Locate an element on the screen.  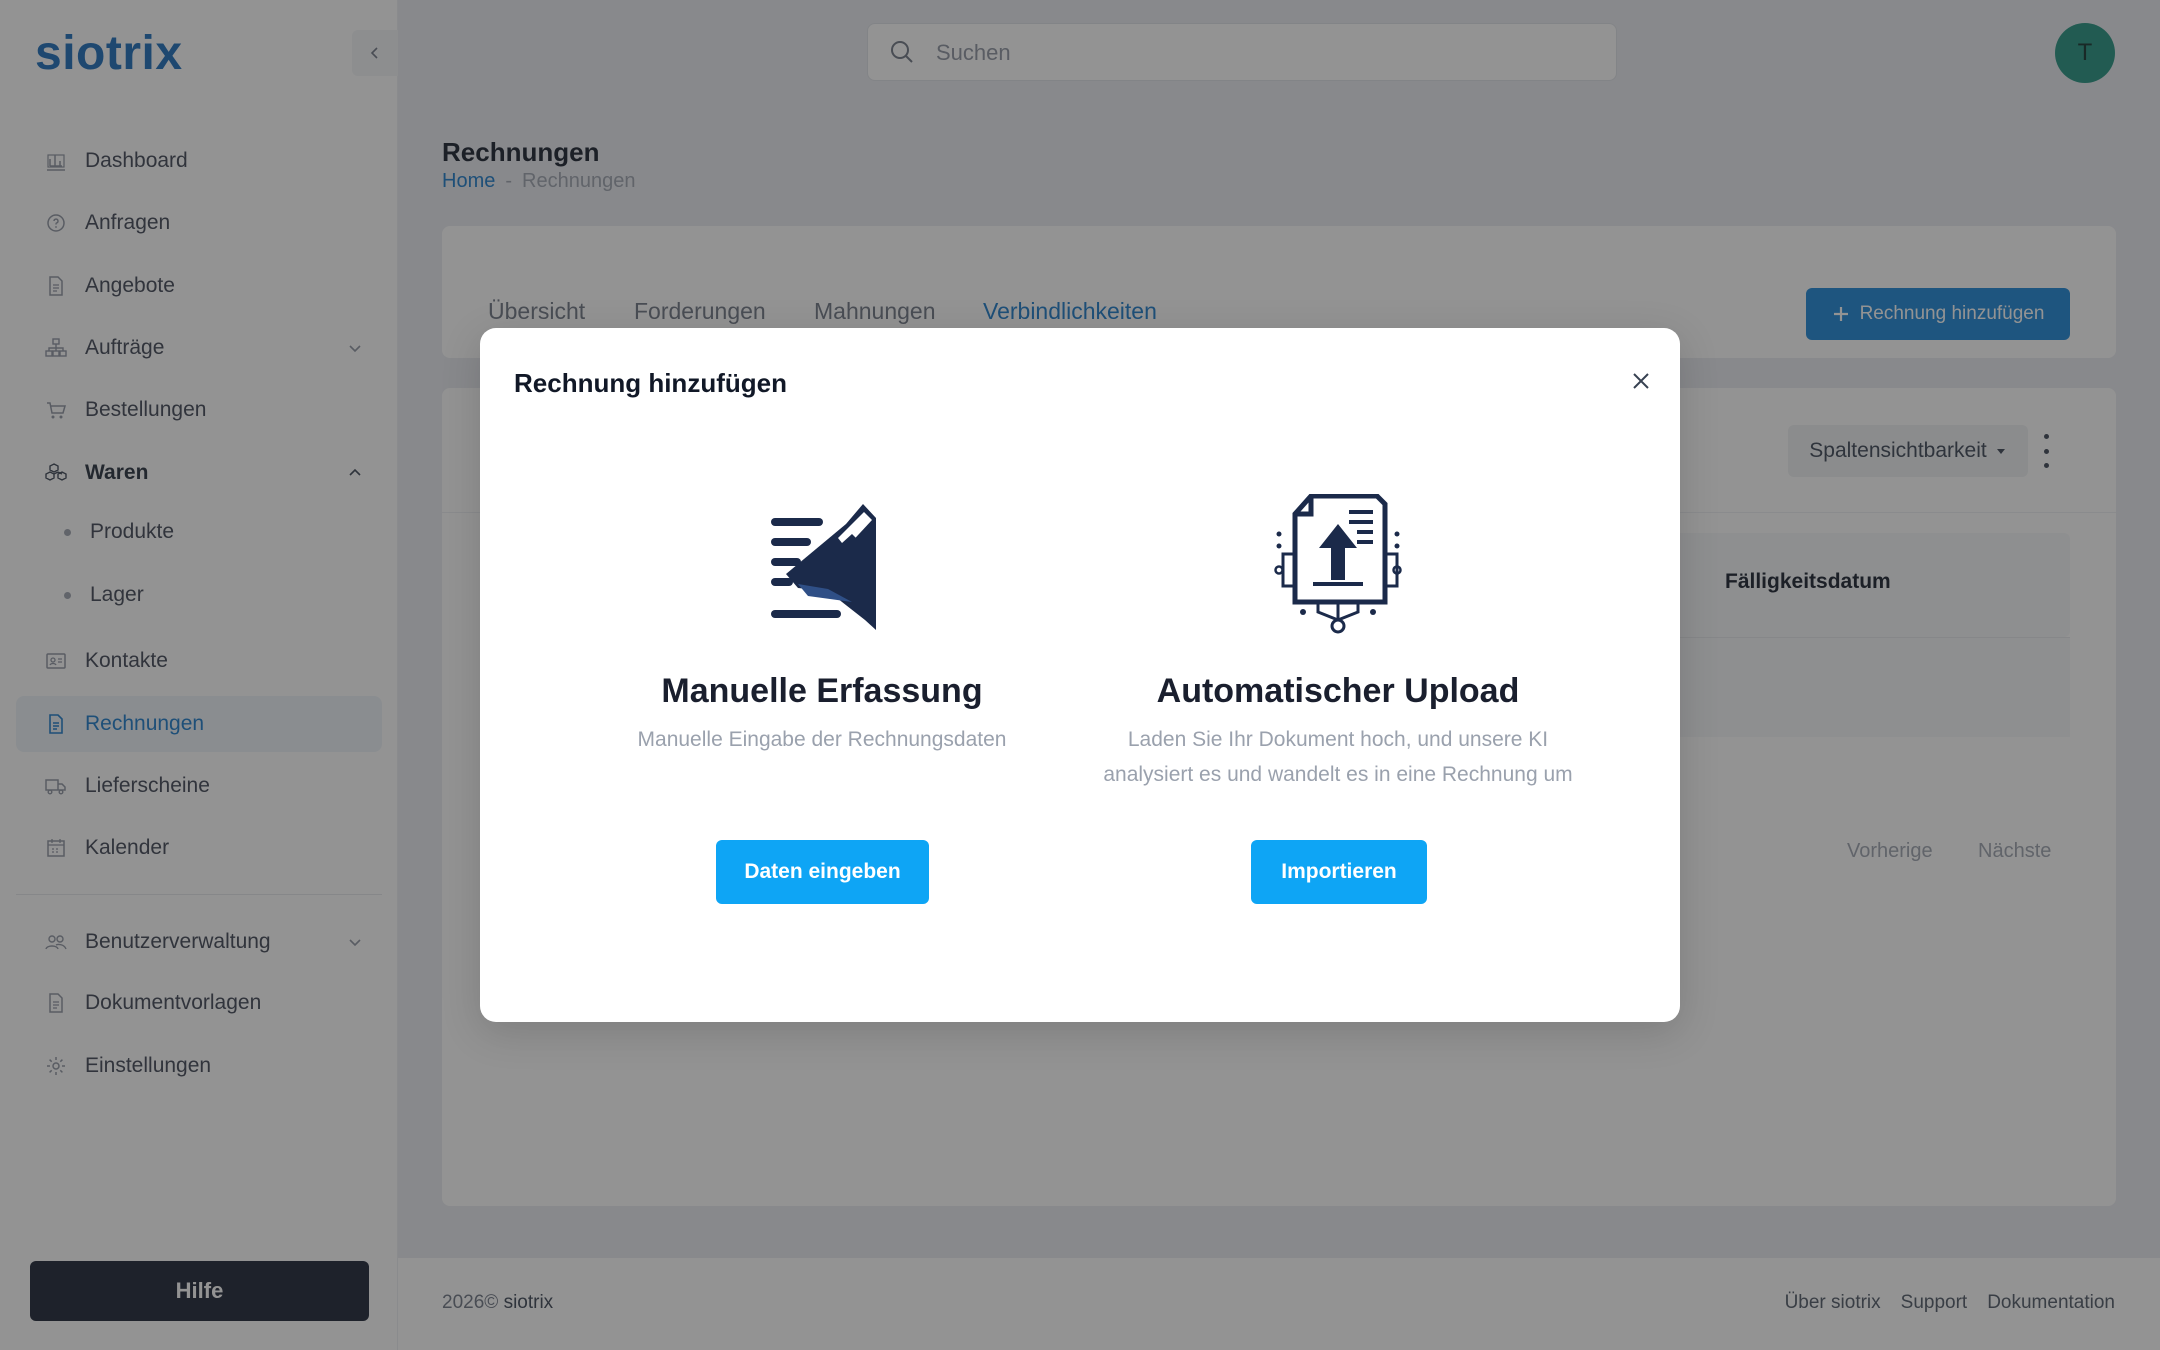
modal-title: Rechnung hinzufügen is located at coordinates (650, 383).